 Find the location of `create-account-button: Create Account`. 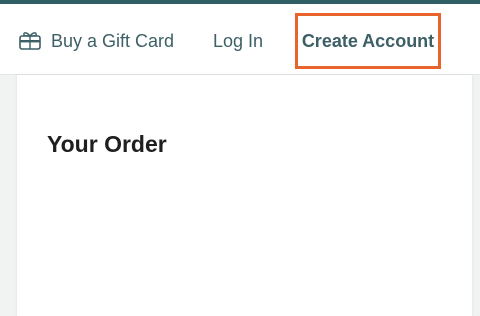

create-account-button: Create Account is located at coordinates (368, 41).